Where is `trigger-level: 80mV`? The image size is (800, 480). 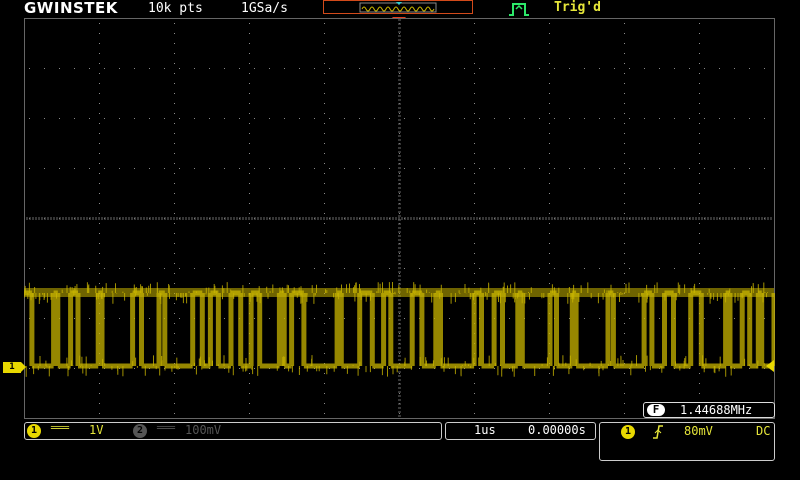
trigger-level: 80mV is located at coordinates (698, 431).